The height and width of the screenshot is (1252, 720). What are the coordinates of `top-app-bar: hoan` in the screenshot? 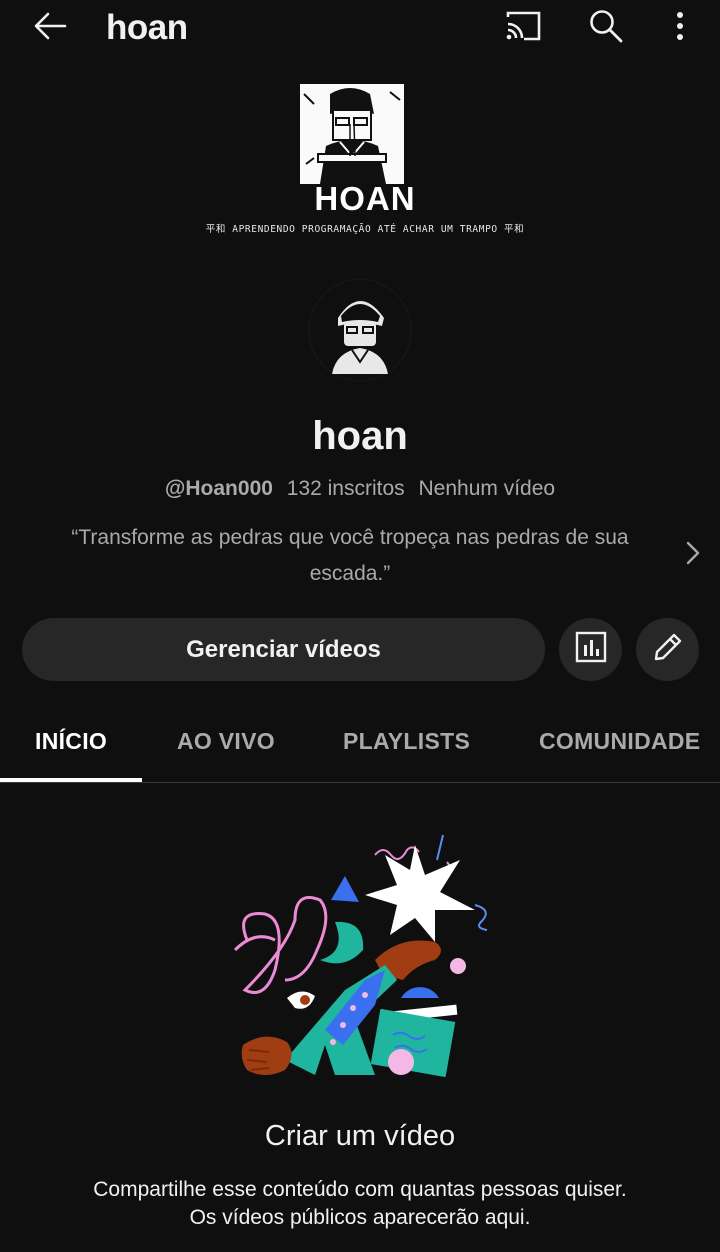 It's located at (360, 28).